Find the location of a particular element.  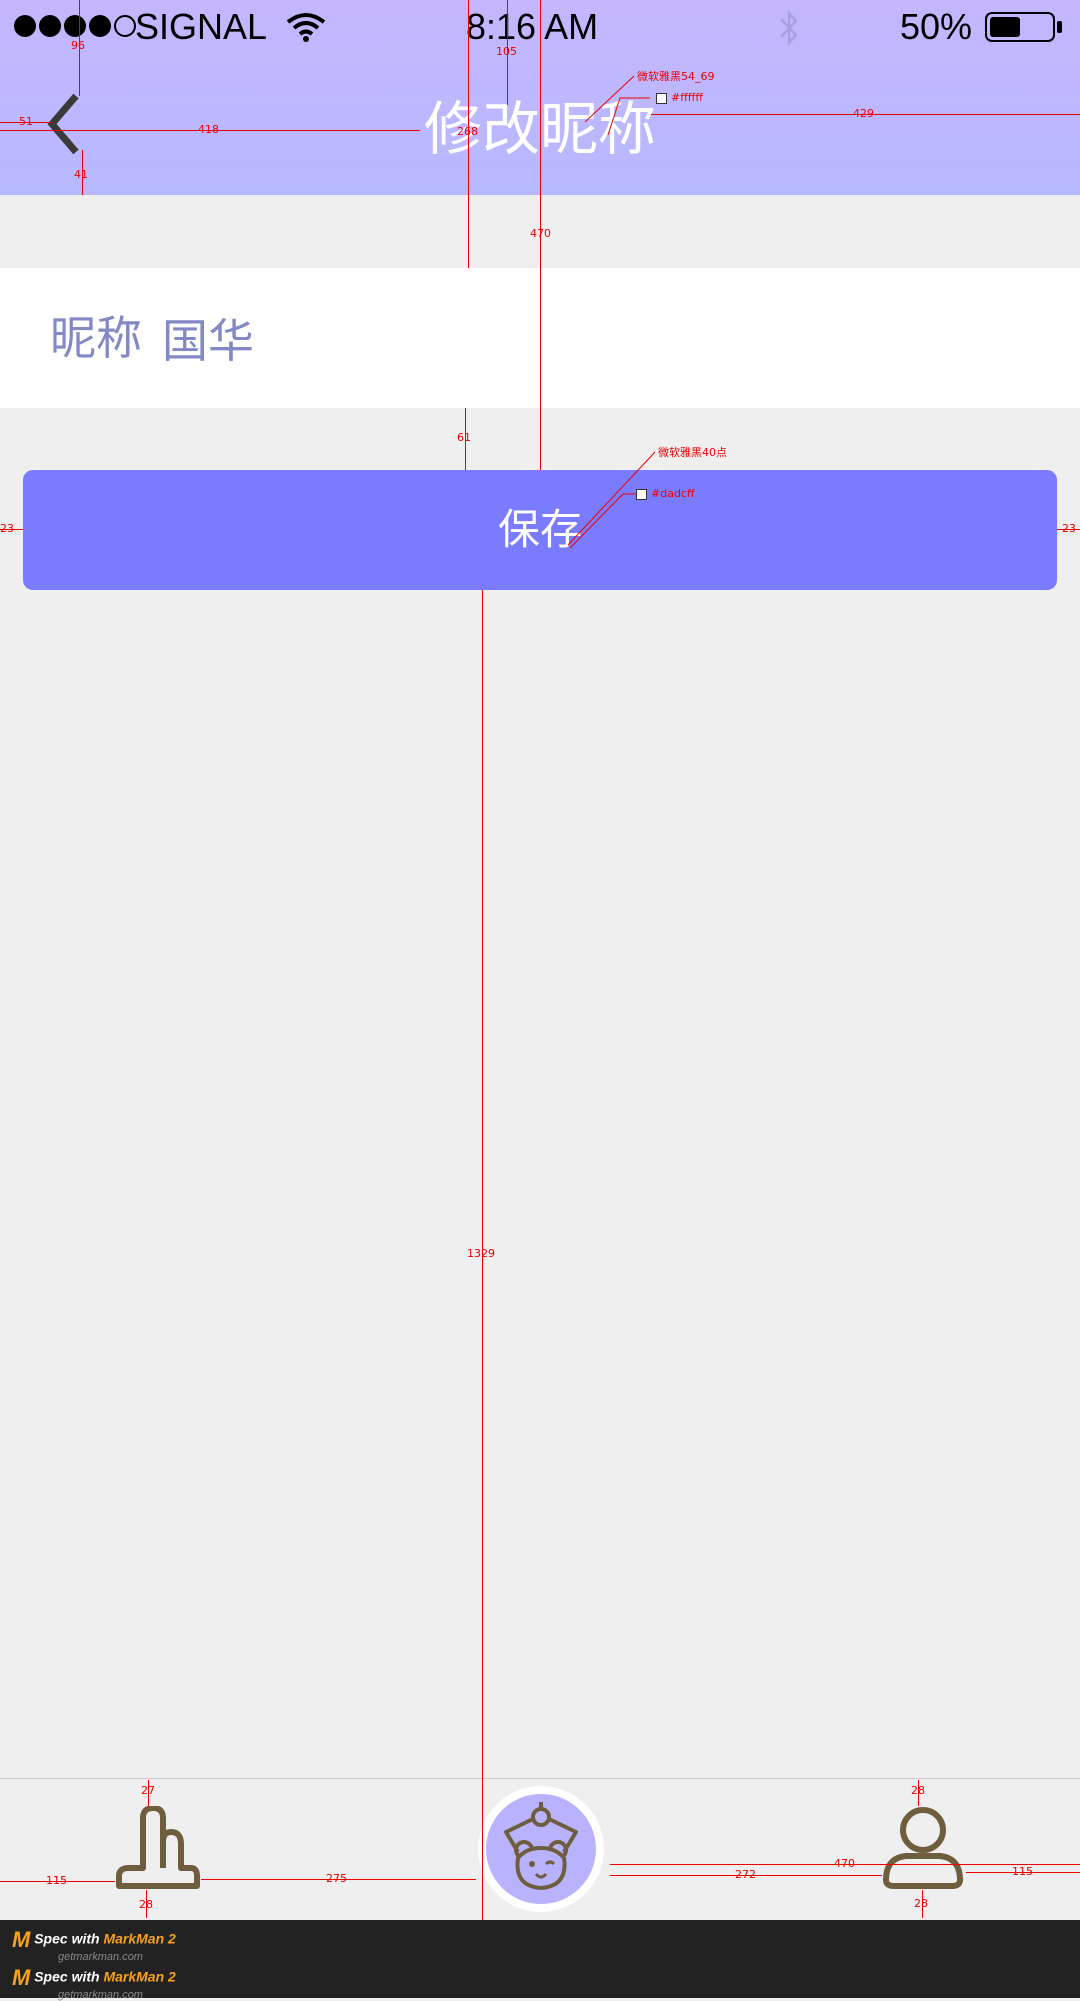

person-icon is located at coordinates (923, 1848).